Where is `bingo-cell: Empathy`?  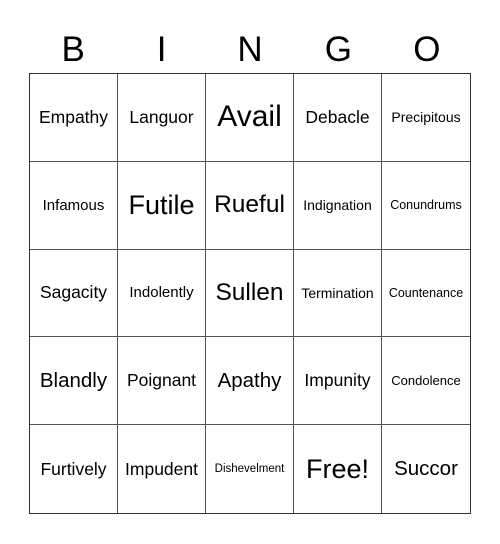 bingo-cell: Empathy is located at coordinates (74, 118).